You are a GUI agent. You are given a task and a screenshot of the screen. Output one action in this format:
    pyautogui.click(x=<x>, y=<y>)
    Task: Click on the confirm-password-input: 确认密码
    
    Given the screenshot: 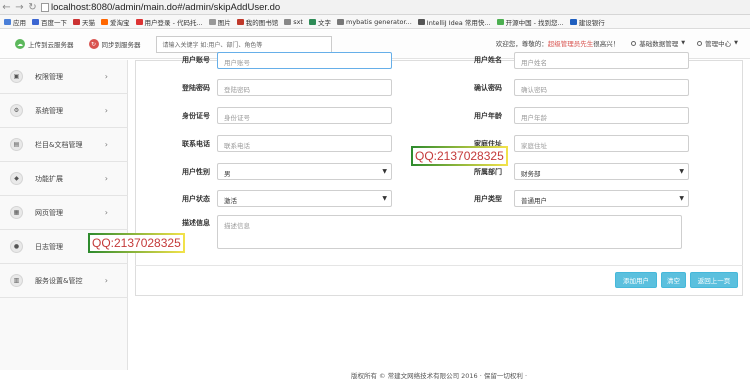 What is the action you would take?
    pyautogui.click(x=601, y=87)
    